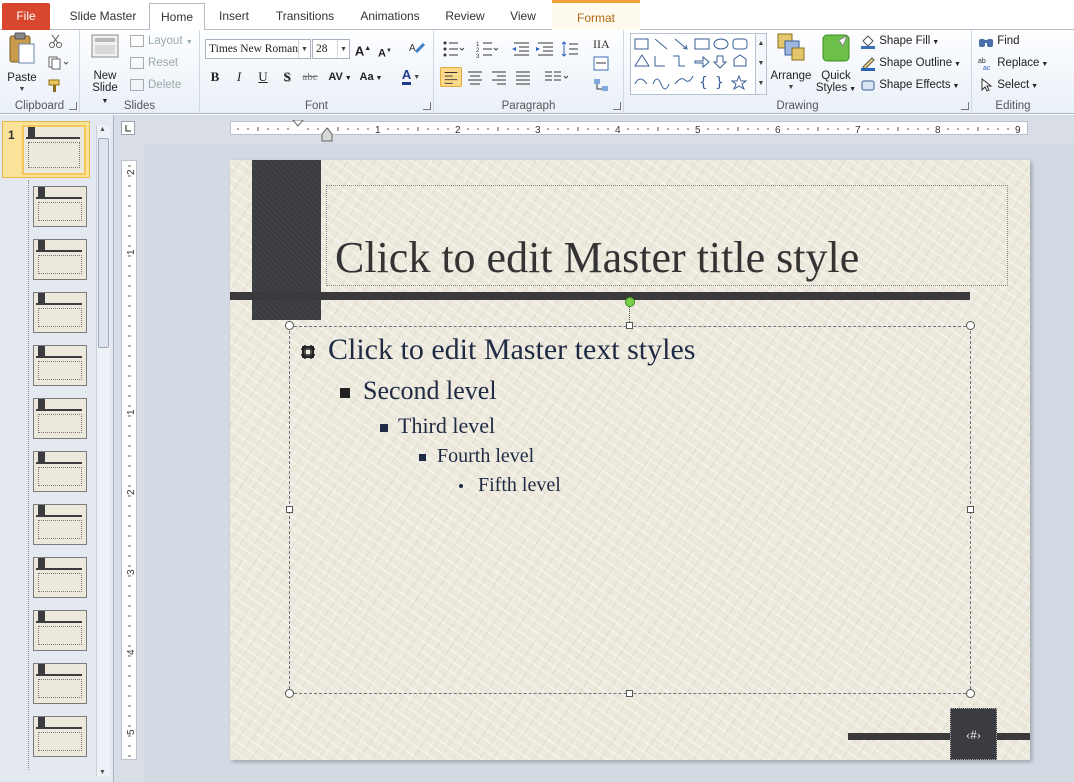  Describe the element at coordinates (1013, 63) in the screenshot. I see `replace-button: ab ac Replace ▼` at that location.